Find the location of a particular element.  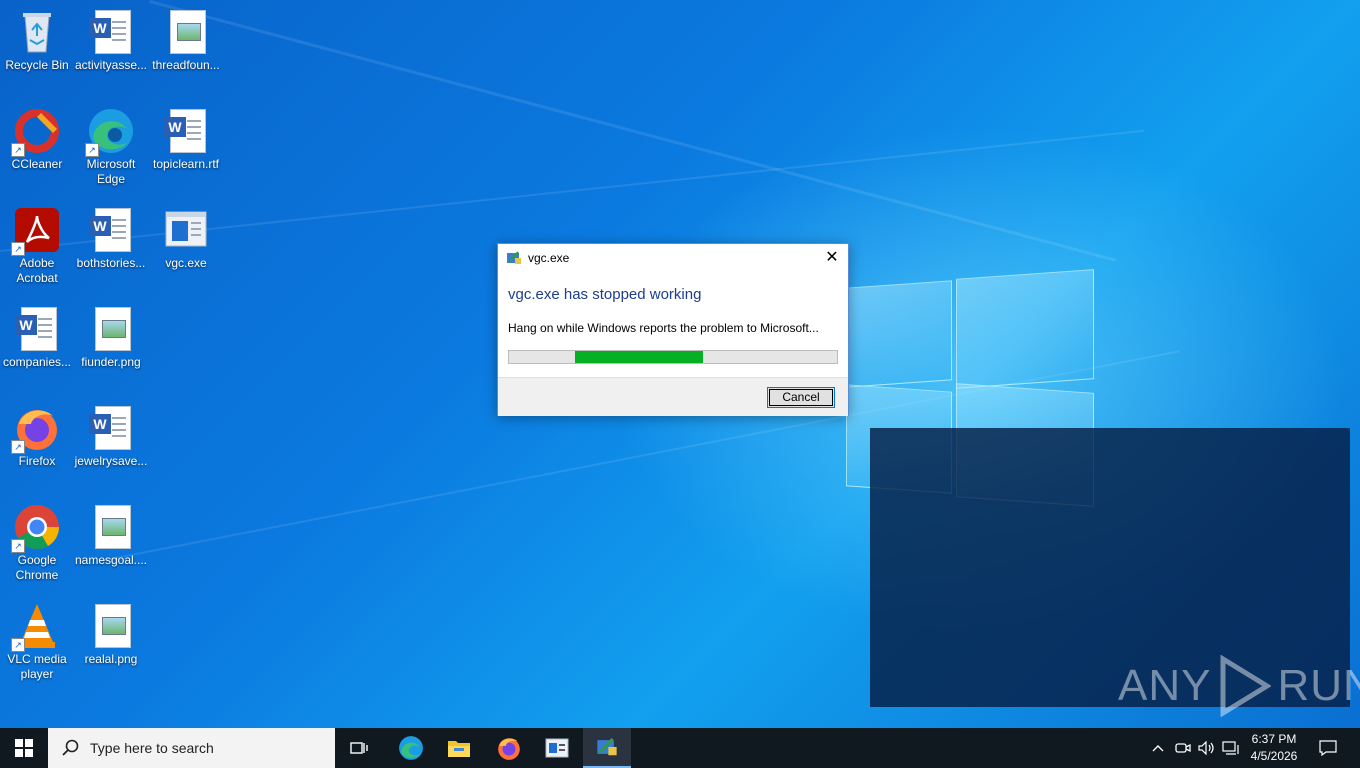

desktop-icon-realal-png: realal.png is located at coordinates (111, 634).